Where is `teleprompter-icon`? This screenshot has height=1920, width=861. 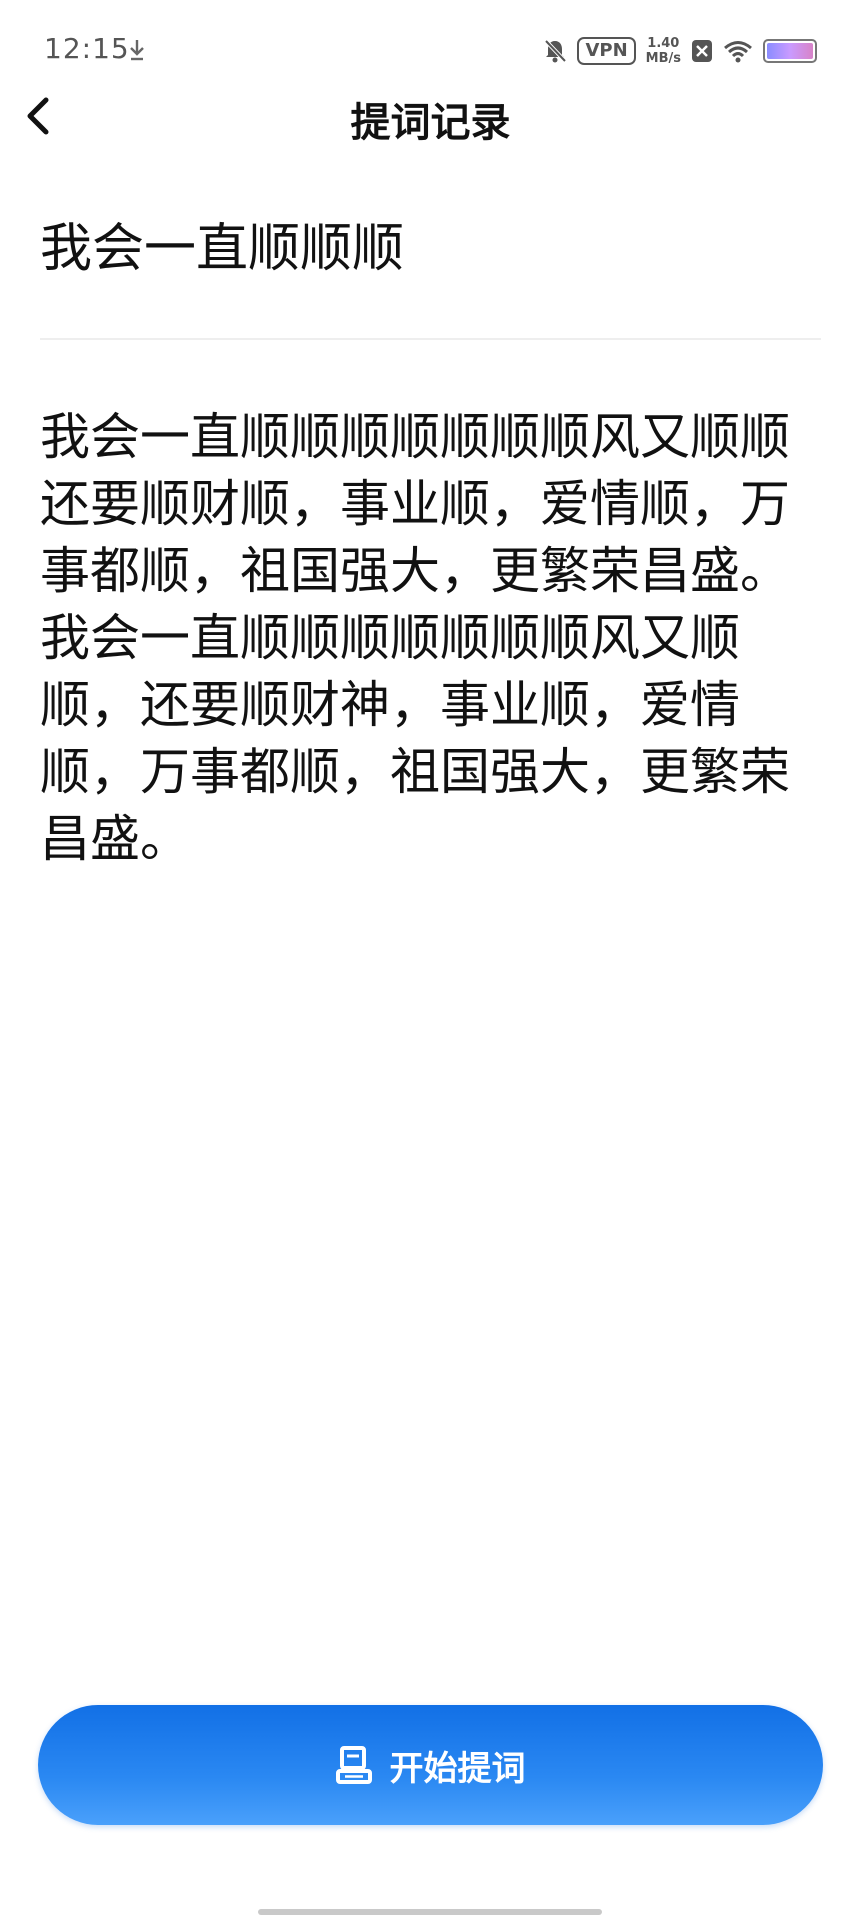
teleprompter-icon is located at coordinates (353, 1765).